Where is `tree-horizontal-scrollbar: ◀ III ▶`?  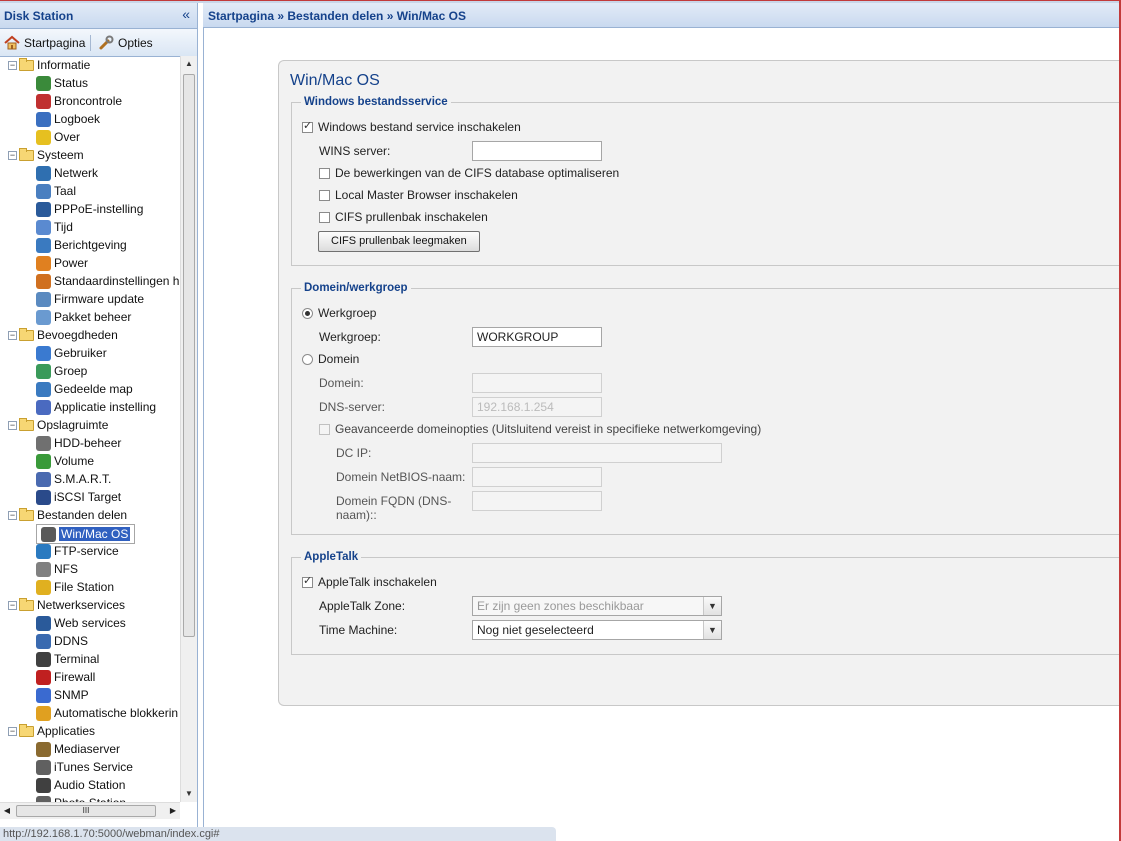 tree-horizontal-scrollbar: ◀ III ▶ is located at coordinates (90, 810).